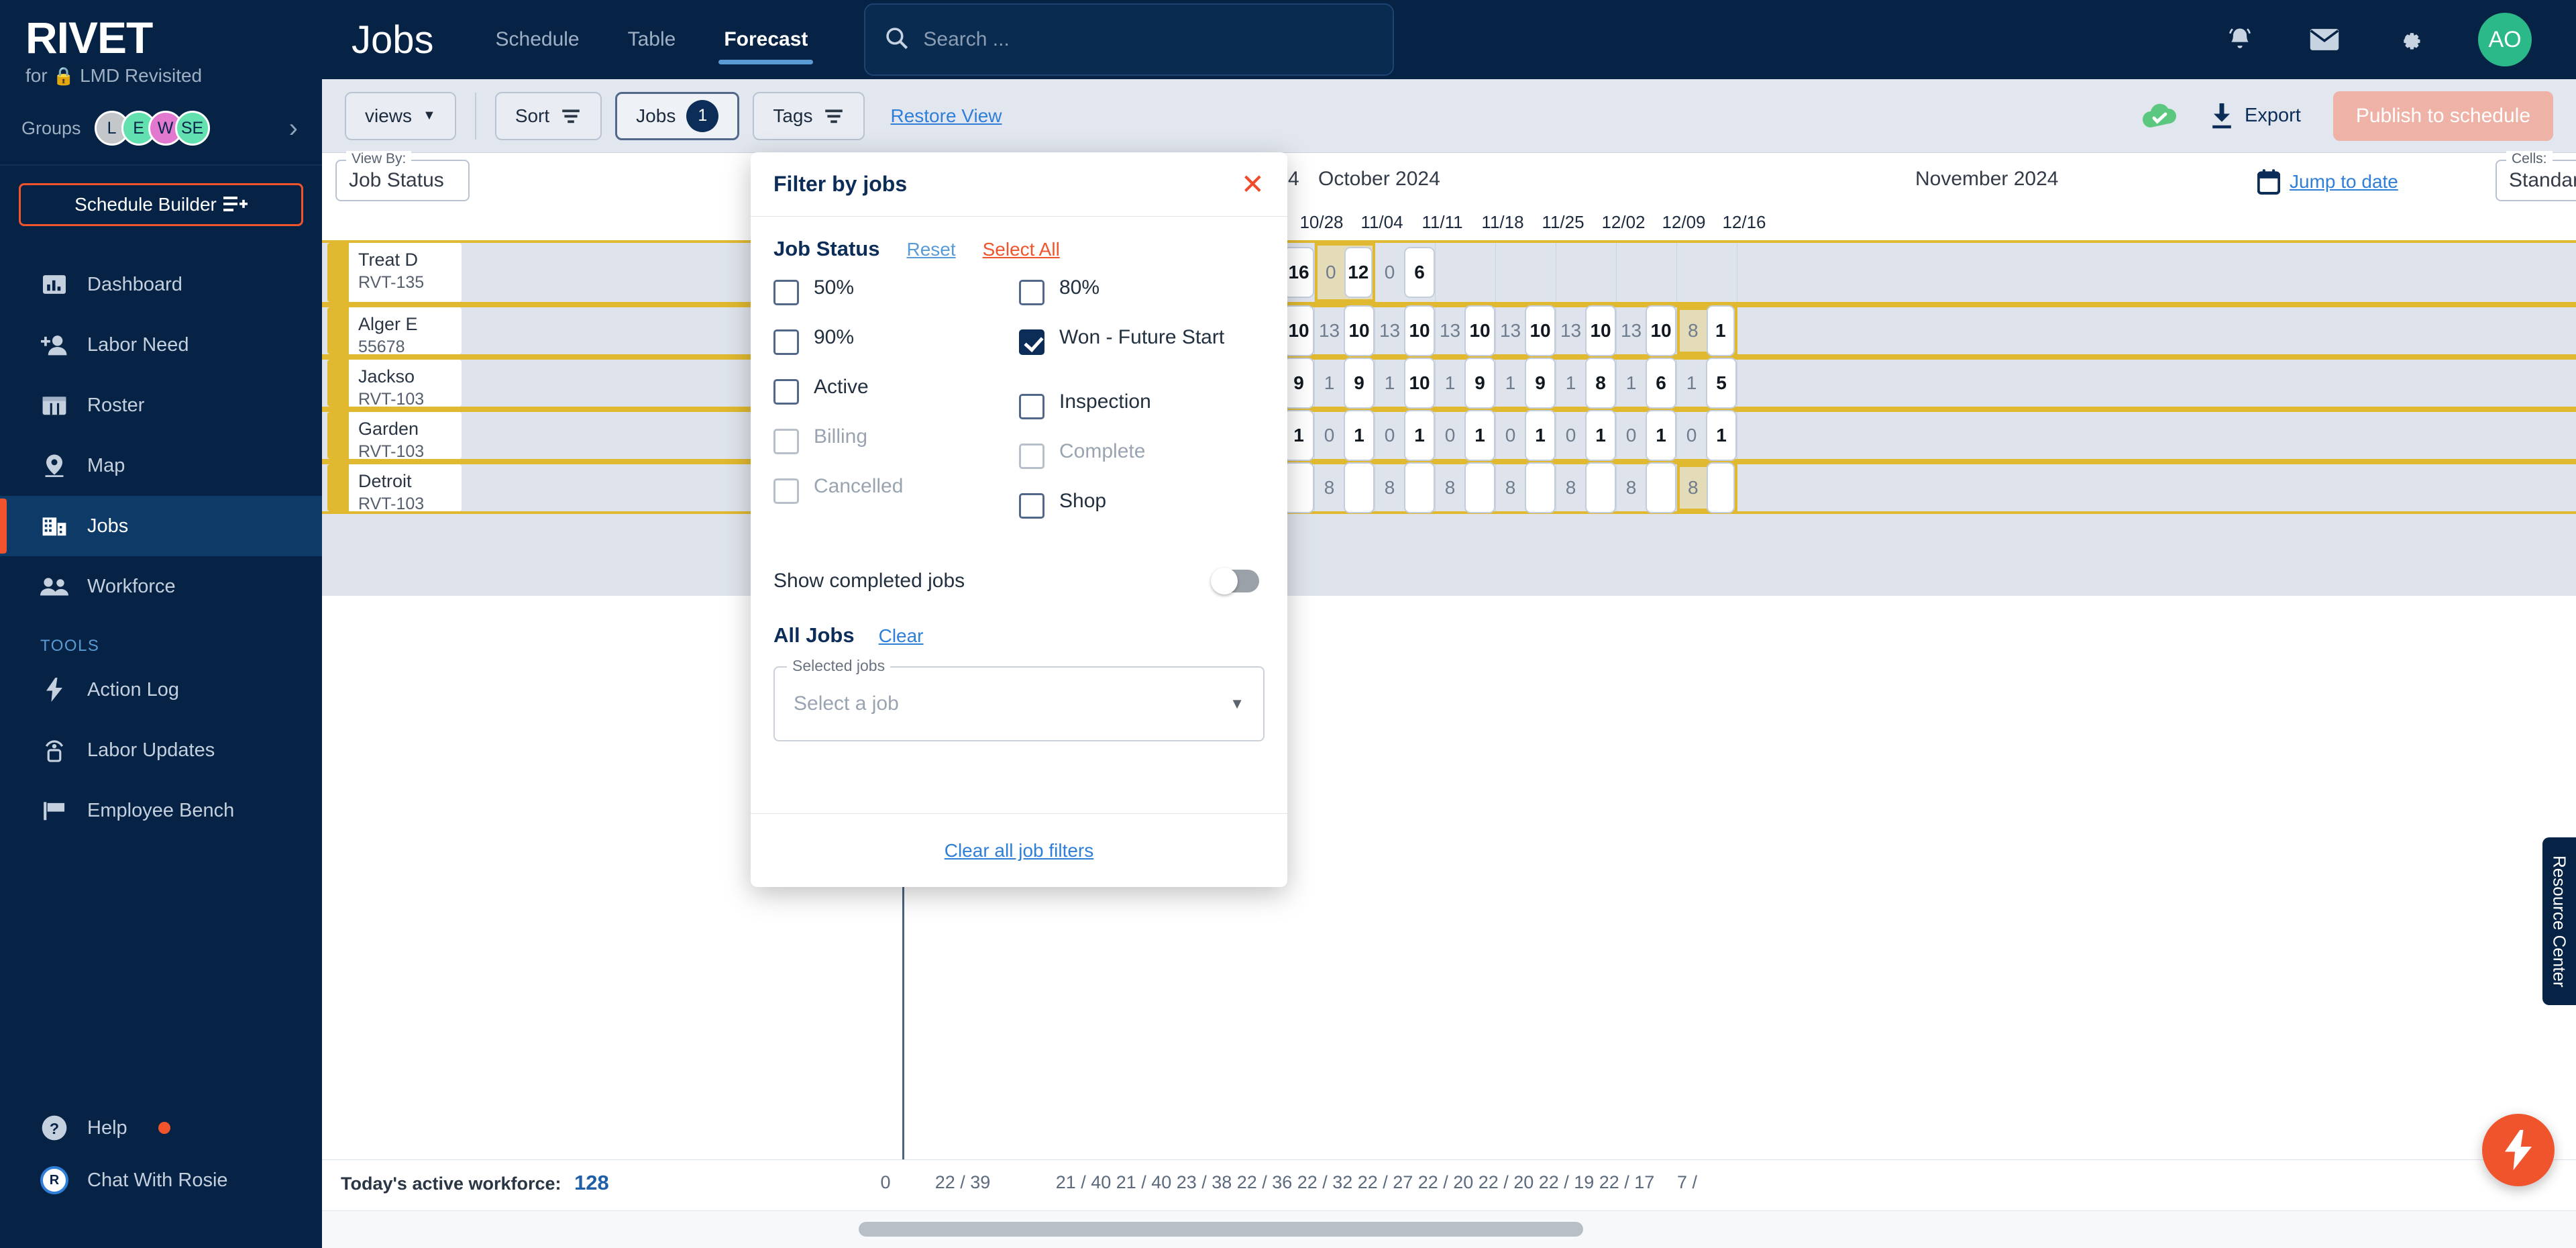 The height and width of the screenshot is (1248, 2576). I want to click on view-by-dropdown: View By: Job Status, so click(402, 176).